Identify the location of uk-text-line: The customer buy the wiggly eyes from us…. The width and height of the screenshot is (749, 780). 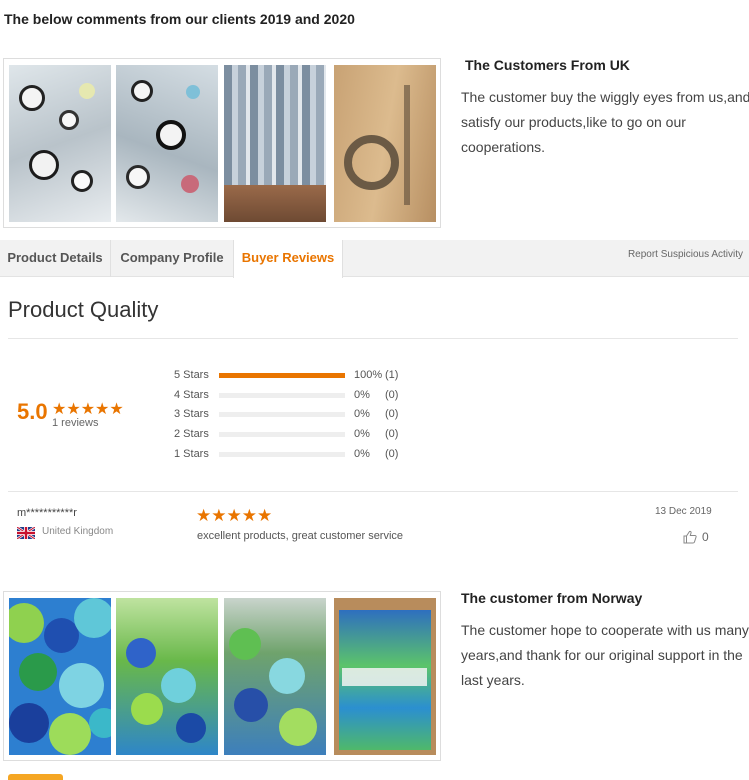
(605, 97).